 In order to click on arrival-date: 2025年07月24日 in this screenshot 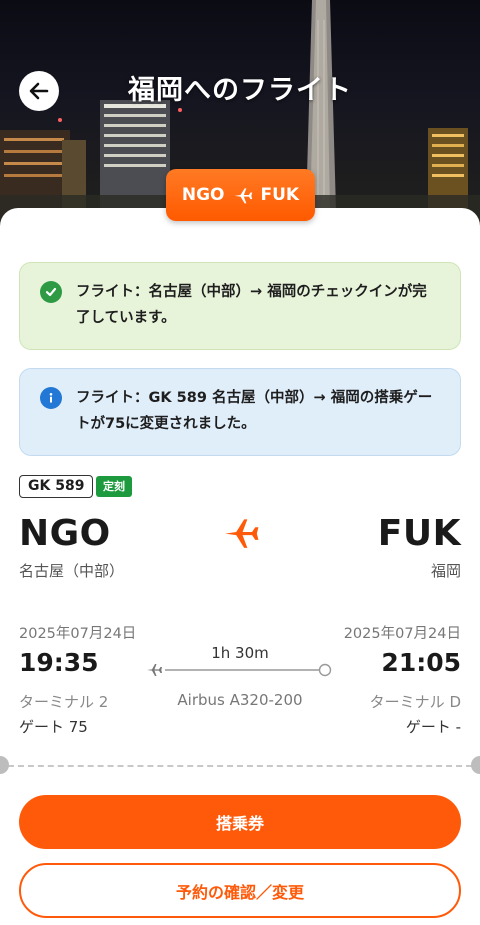, I will do `click(402, 634)`.